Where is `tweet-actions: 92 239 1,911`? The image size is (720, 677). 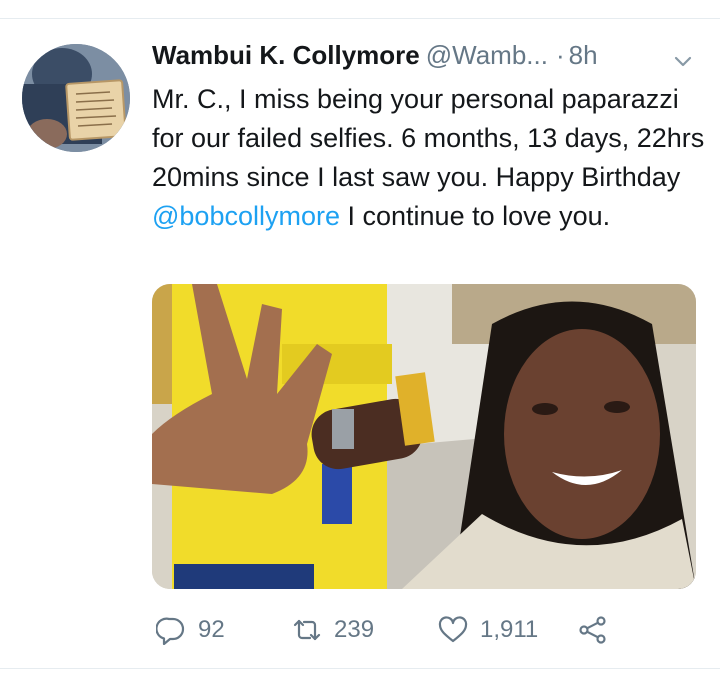
tweet-actions: 92 239 1,911 is located at coordinates (432, 630).